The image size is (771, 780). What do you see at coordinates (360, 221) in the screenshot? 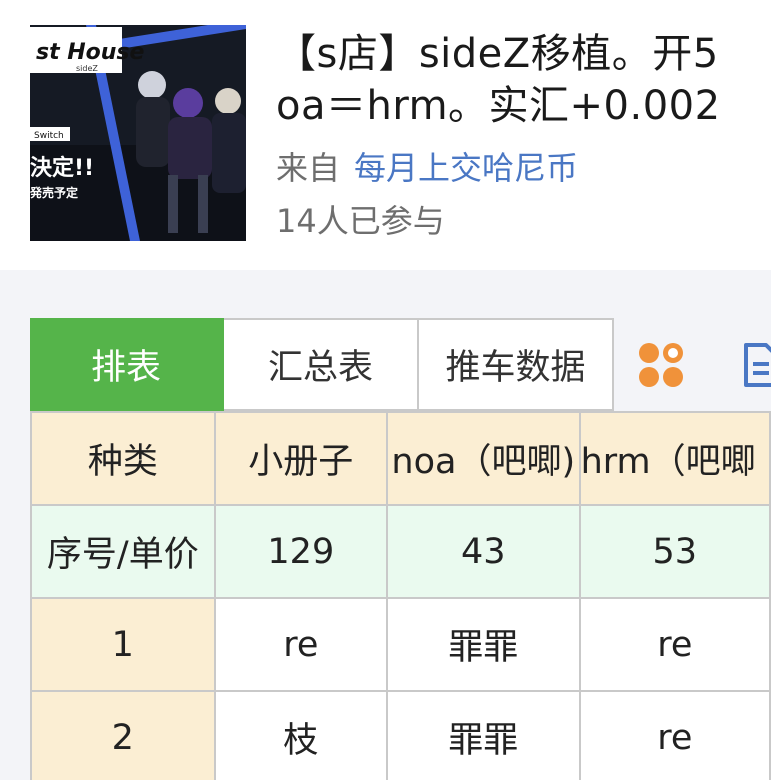
I see `participant-count: 14人已参与` at bounding box center [360, 221].